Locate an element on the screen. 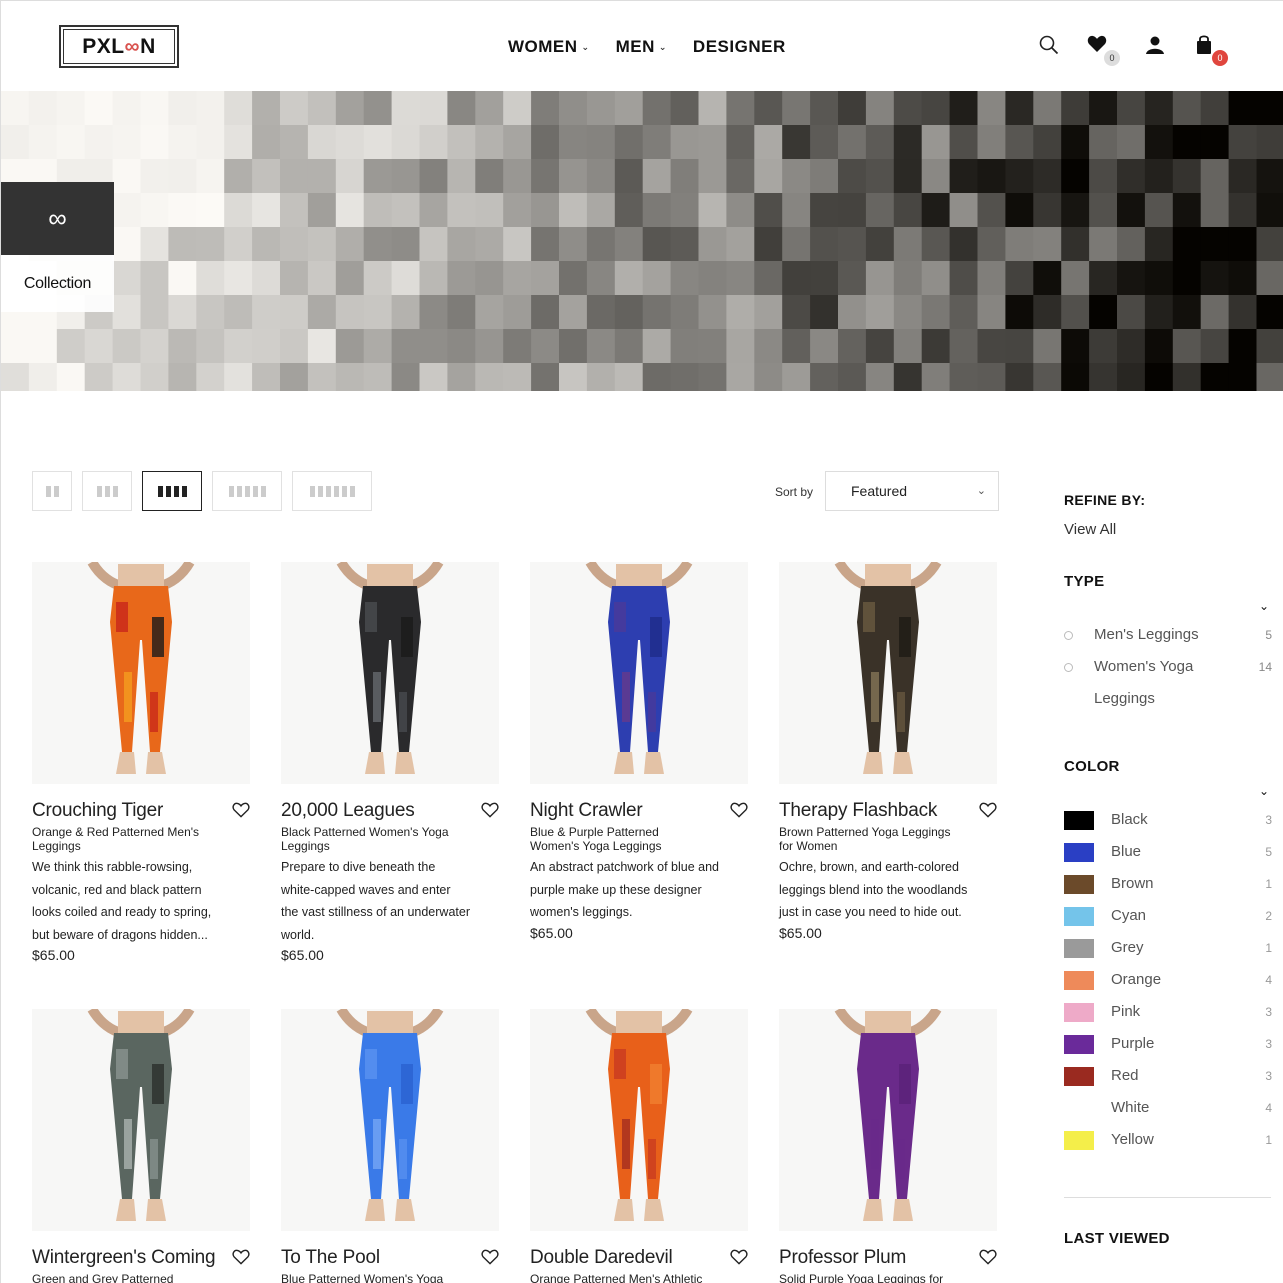 The width and height of the screenshot is (1283, 1283). color-filter-brown: Brown 1 is located at coordinates (1168, 884).